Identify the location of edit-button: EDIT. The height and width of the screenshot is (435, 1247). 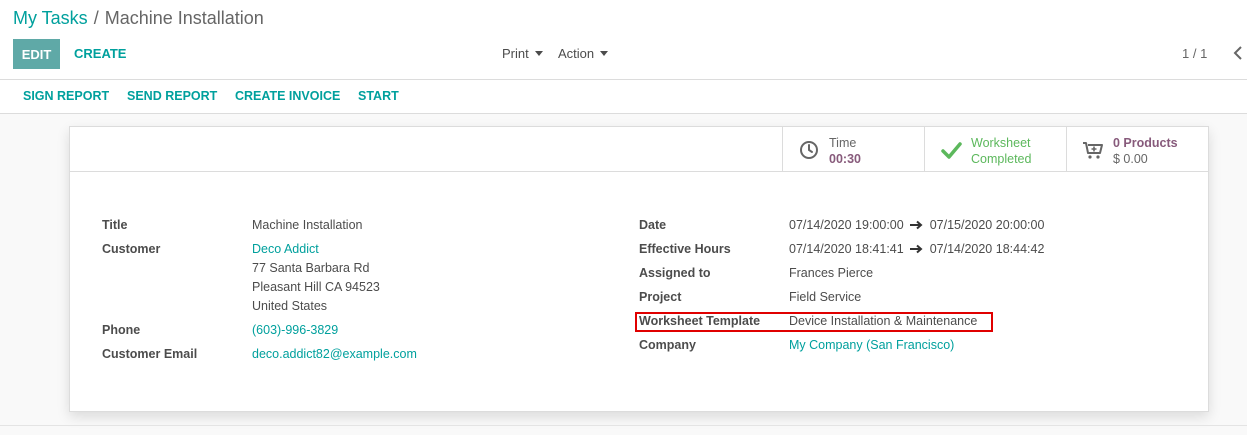
(36, 54).